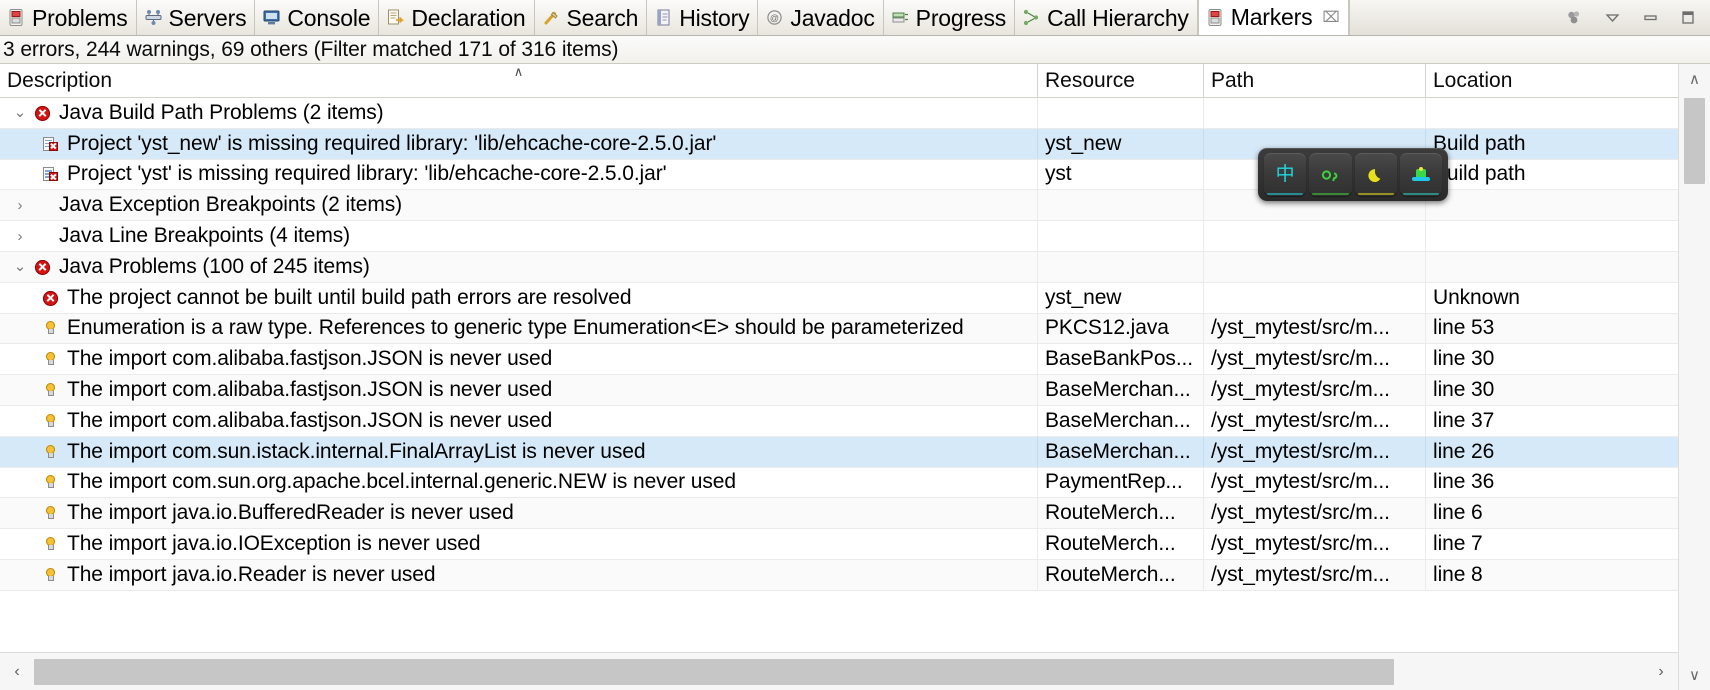  Describe the element at coordinates (396, 18) in the screenshot. I see `declaration-icon` at that location.